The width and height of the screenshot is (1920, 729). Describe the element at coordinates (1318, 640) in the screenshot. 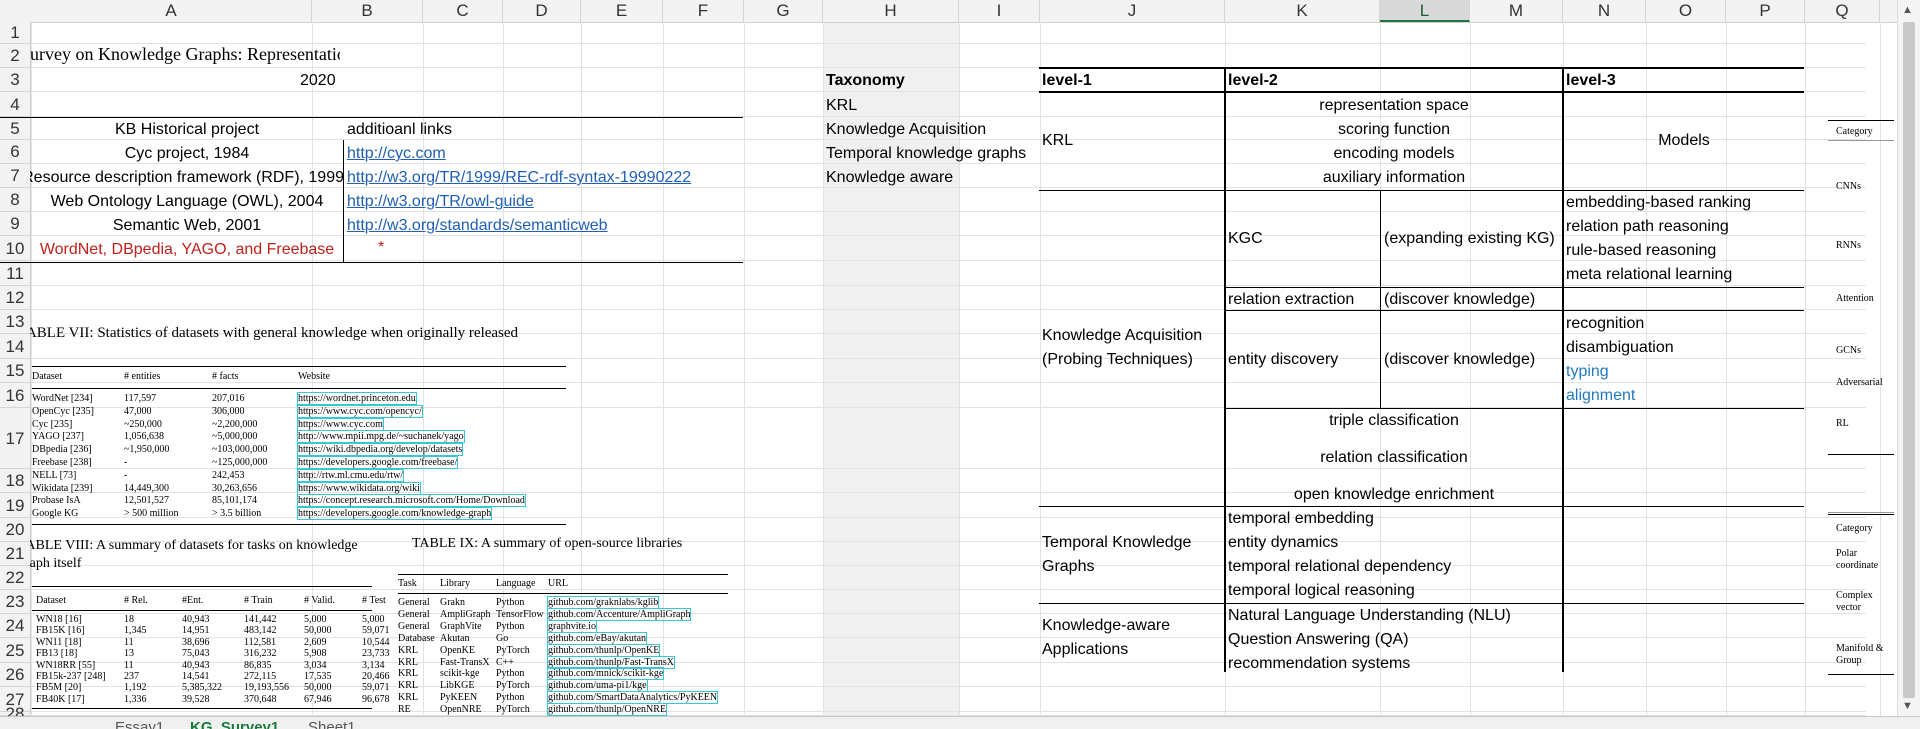

I see `kaa-item: Question Answering (QA)` at that location.